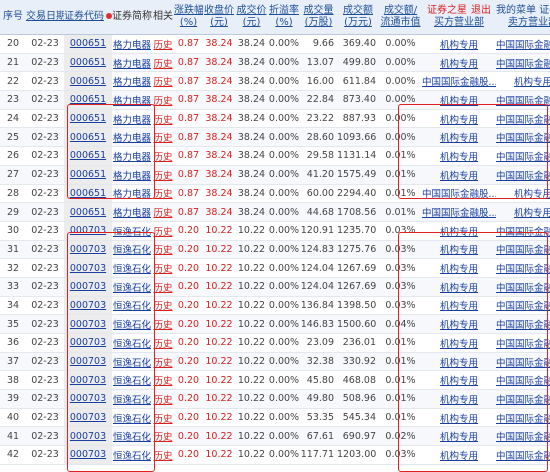  What do you see at coordinates (459, 22) in the screenshot?
I see `buyer-header-label: 买方营业部` at bounding box center [459, 22].